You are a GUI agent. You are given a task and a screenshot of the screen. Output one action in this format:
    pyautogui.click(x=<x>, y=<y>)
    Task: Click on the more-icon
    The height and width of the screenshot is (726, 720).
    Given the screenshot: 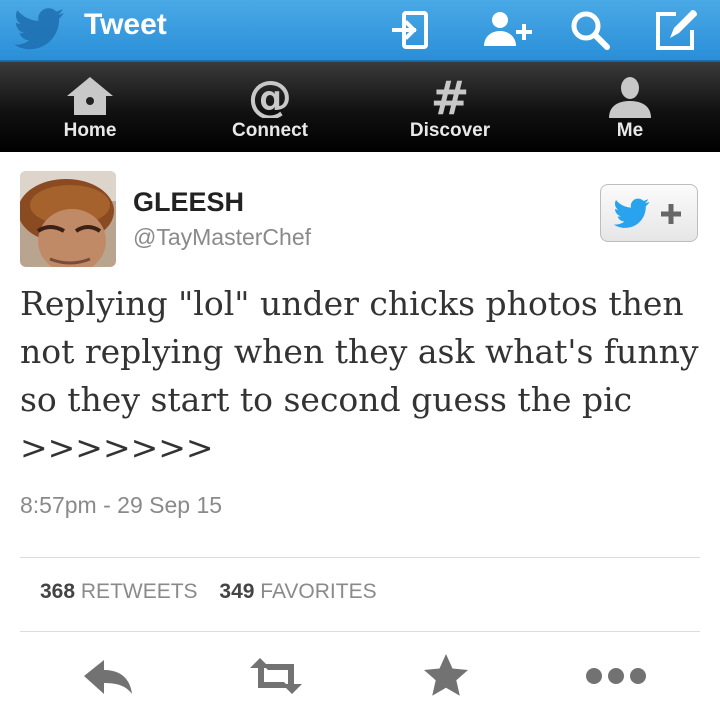 What is the action you would take?
    pyautogui.click(x=616, y=676)
    